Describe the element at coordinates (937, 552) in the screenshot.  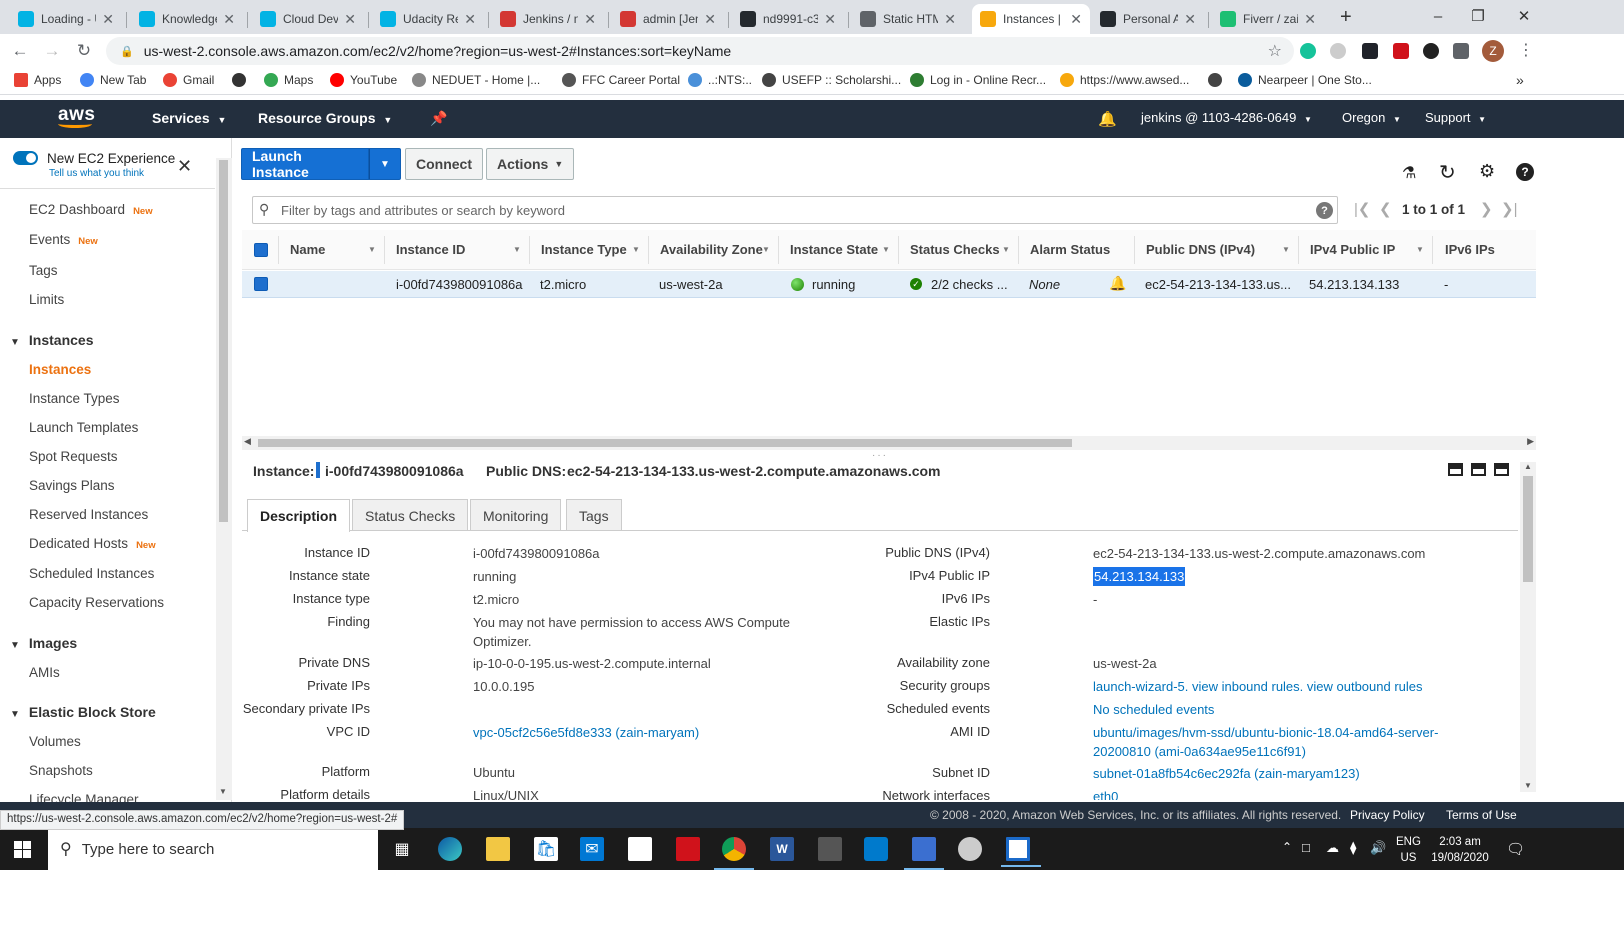
I see `detail-label: Public DNS (IPv4)` at that location.